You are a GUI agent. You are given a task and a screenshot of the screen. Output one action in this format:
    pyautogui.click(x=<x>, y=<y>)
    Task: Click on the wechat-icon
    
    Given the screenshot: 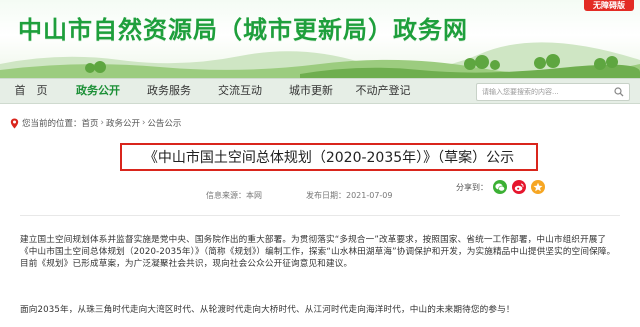 What is the action you would take?
    pyautogui.click(x=500, y=187)
    